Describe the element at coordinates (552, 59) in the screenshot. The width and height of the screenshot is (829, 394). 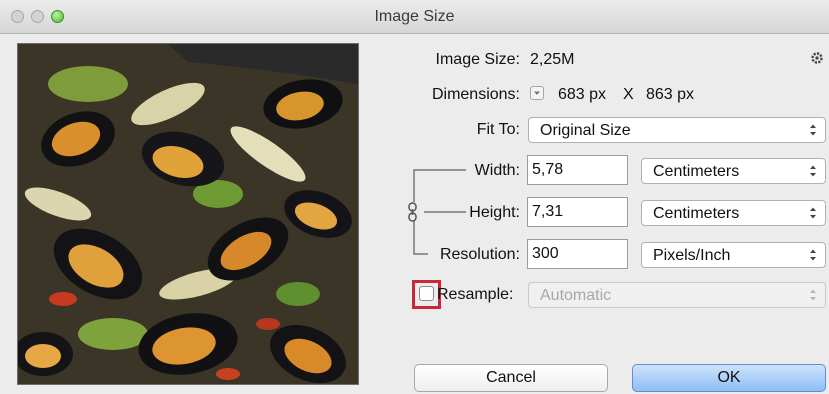
I see `image-size-value: 2,25M` at that location.